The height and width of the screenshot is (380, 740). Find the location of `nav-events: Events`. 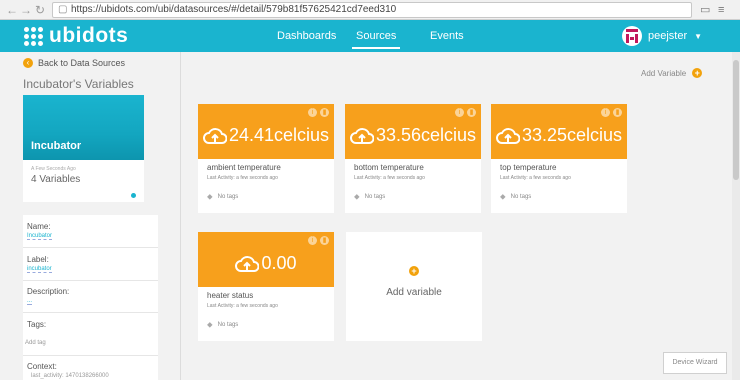

nav-events: Events is located at coordinates (447, 36).